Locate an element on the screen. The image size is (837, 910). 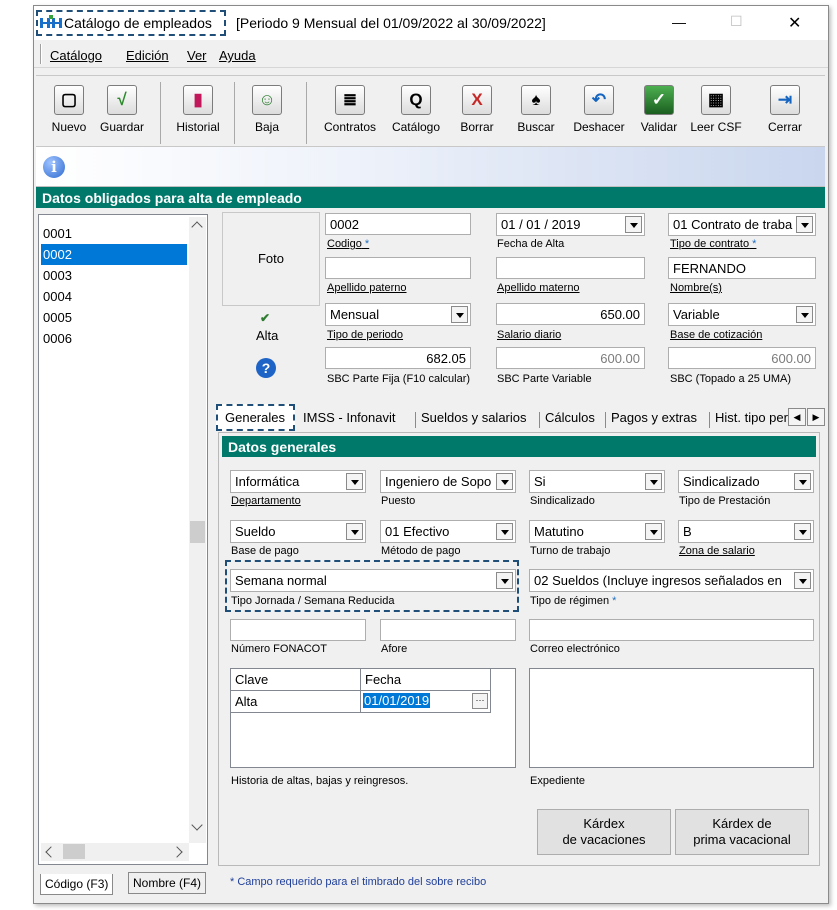
borrar-label: Borrar is located at coordinates (477, 127).